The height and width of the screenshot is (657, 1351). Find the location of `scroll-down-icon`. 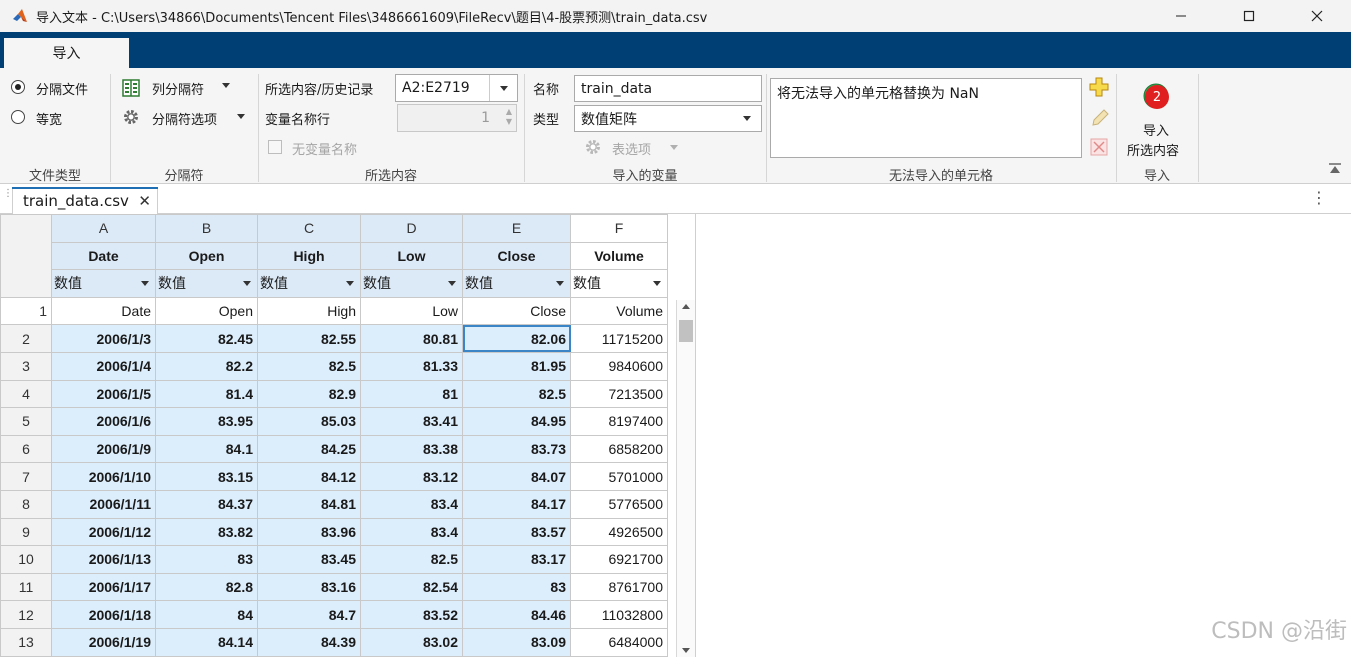

scroll-down-icon is located at coordinates (686, 650).